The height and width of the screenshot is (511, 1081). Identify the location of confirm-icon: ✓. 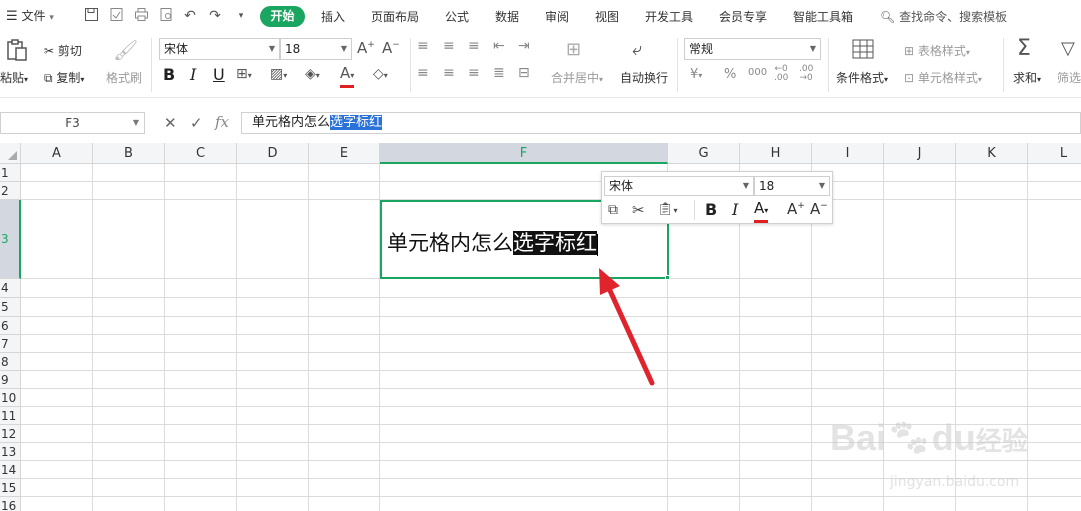
(196, 123).